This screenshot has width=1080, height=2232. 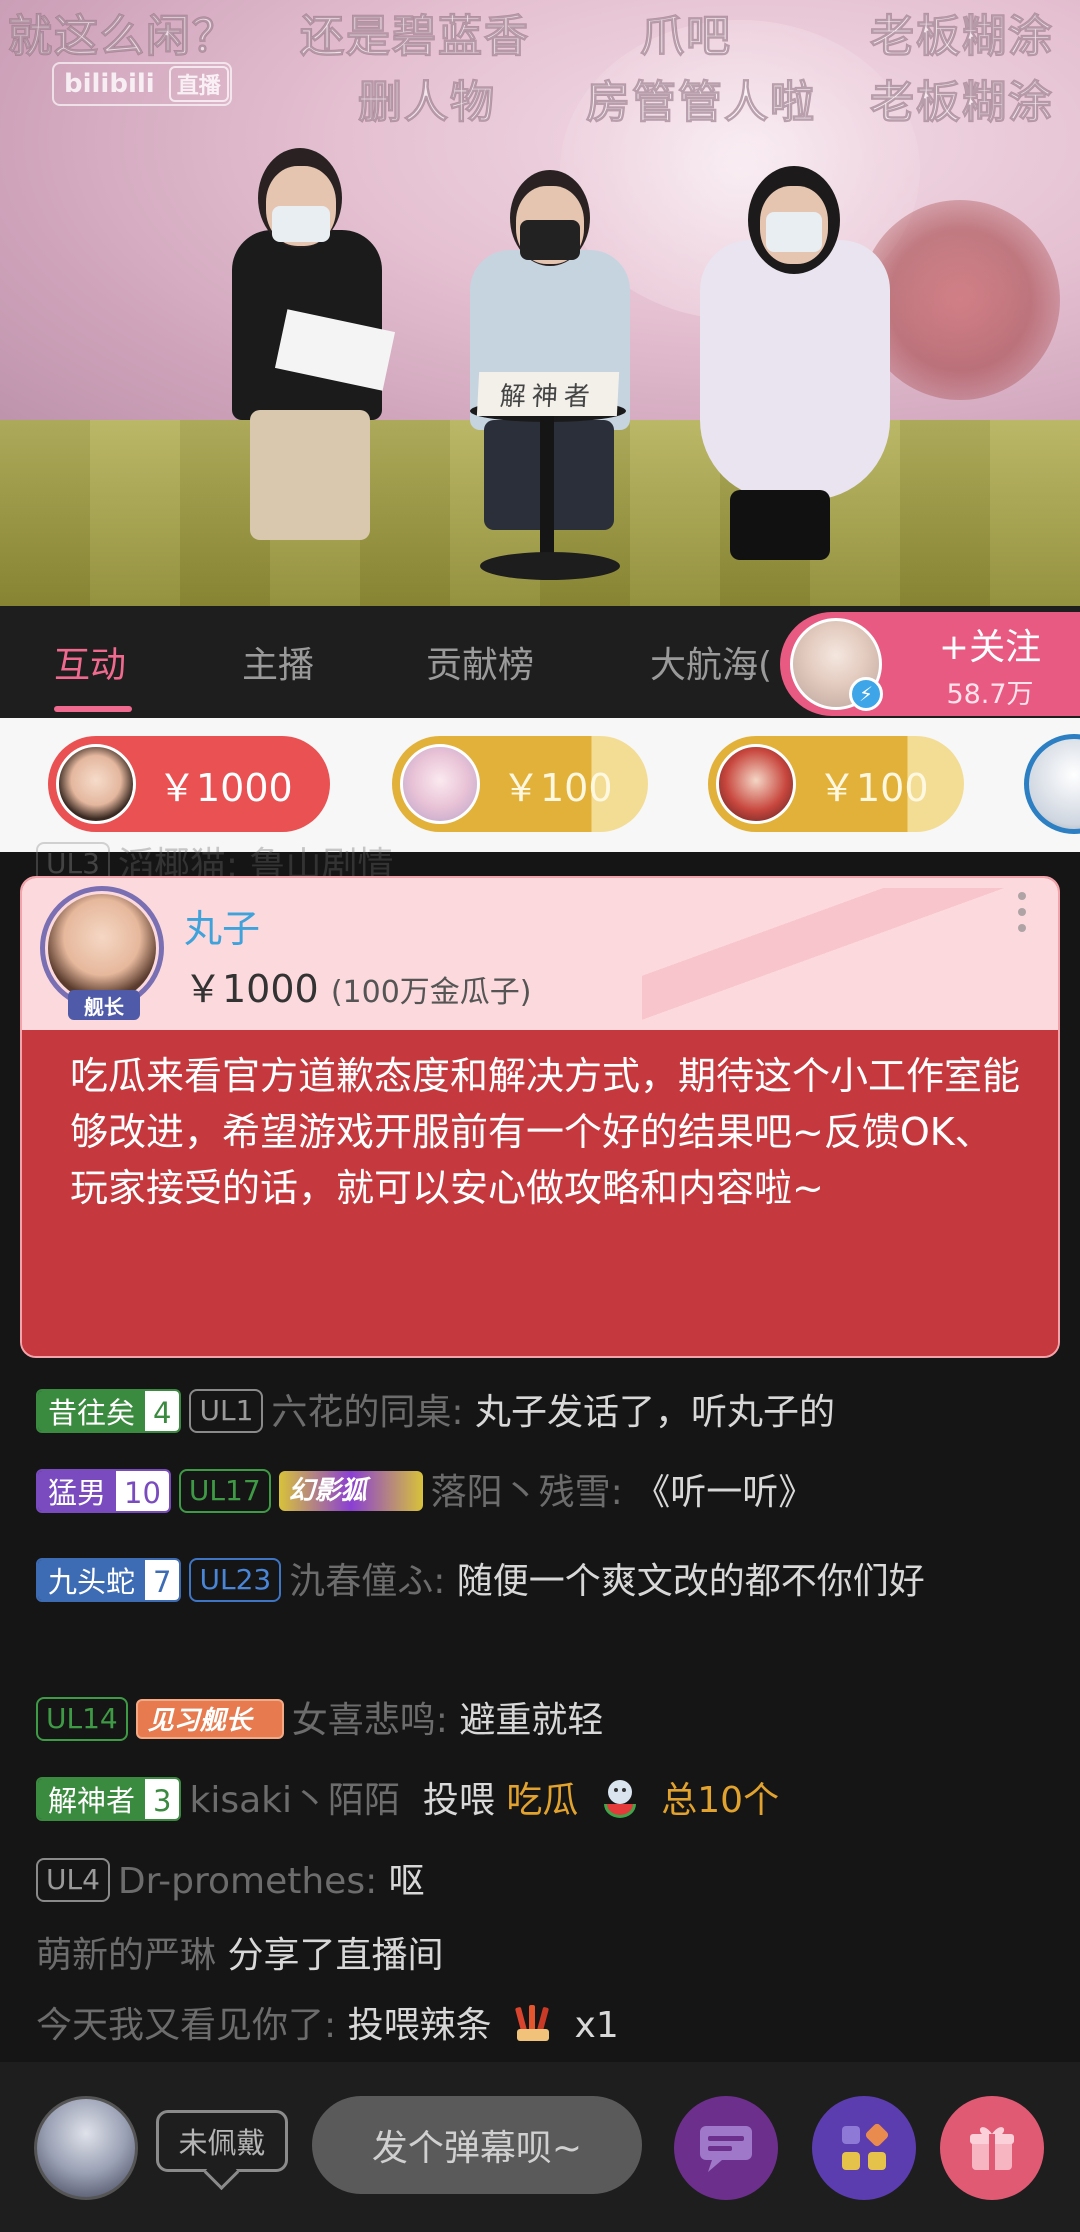 I want to click on user-level-badge: UL14, so click(x=82, y=1719).